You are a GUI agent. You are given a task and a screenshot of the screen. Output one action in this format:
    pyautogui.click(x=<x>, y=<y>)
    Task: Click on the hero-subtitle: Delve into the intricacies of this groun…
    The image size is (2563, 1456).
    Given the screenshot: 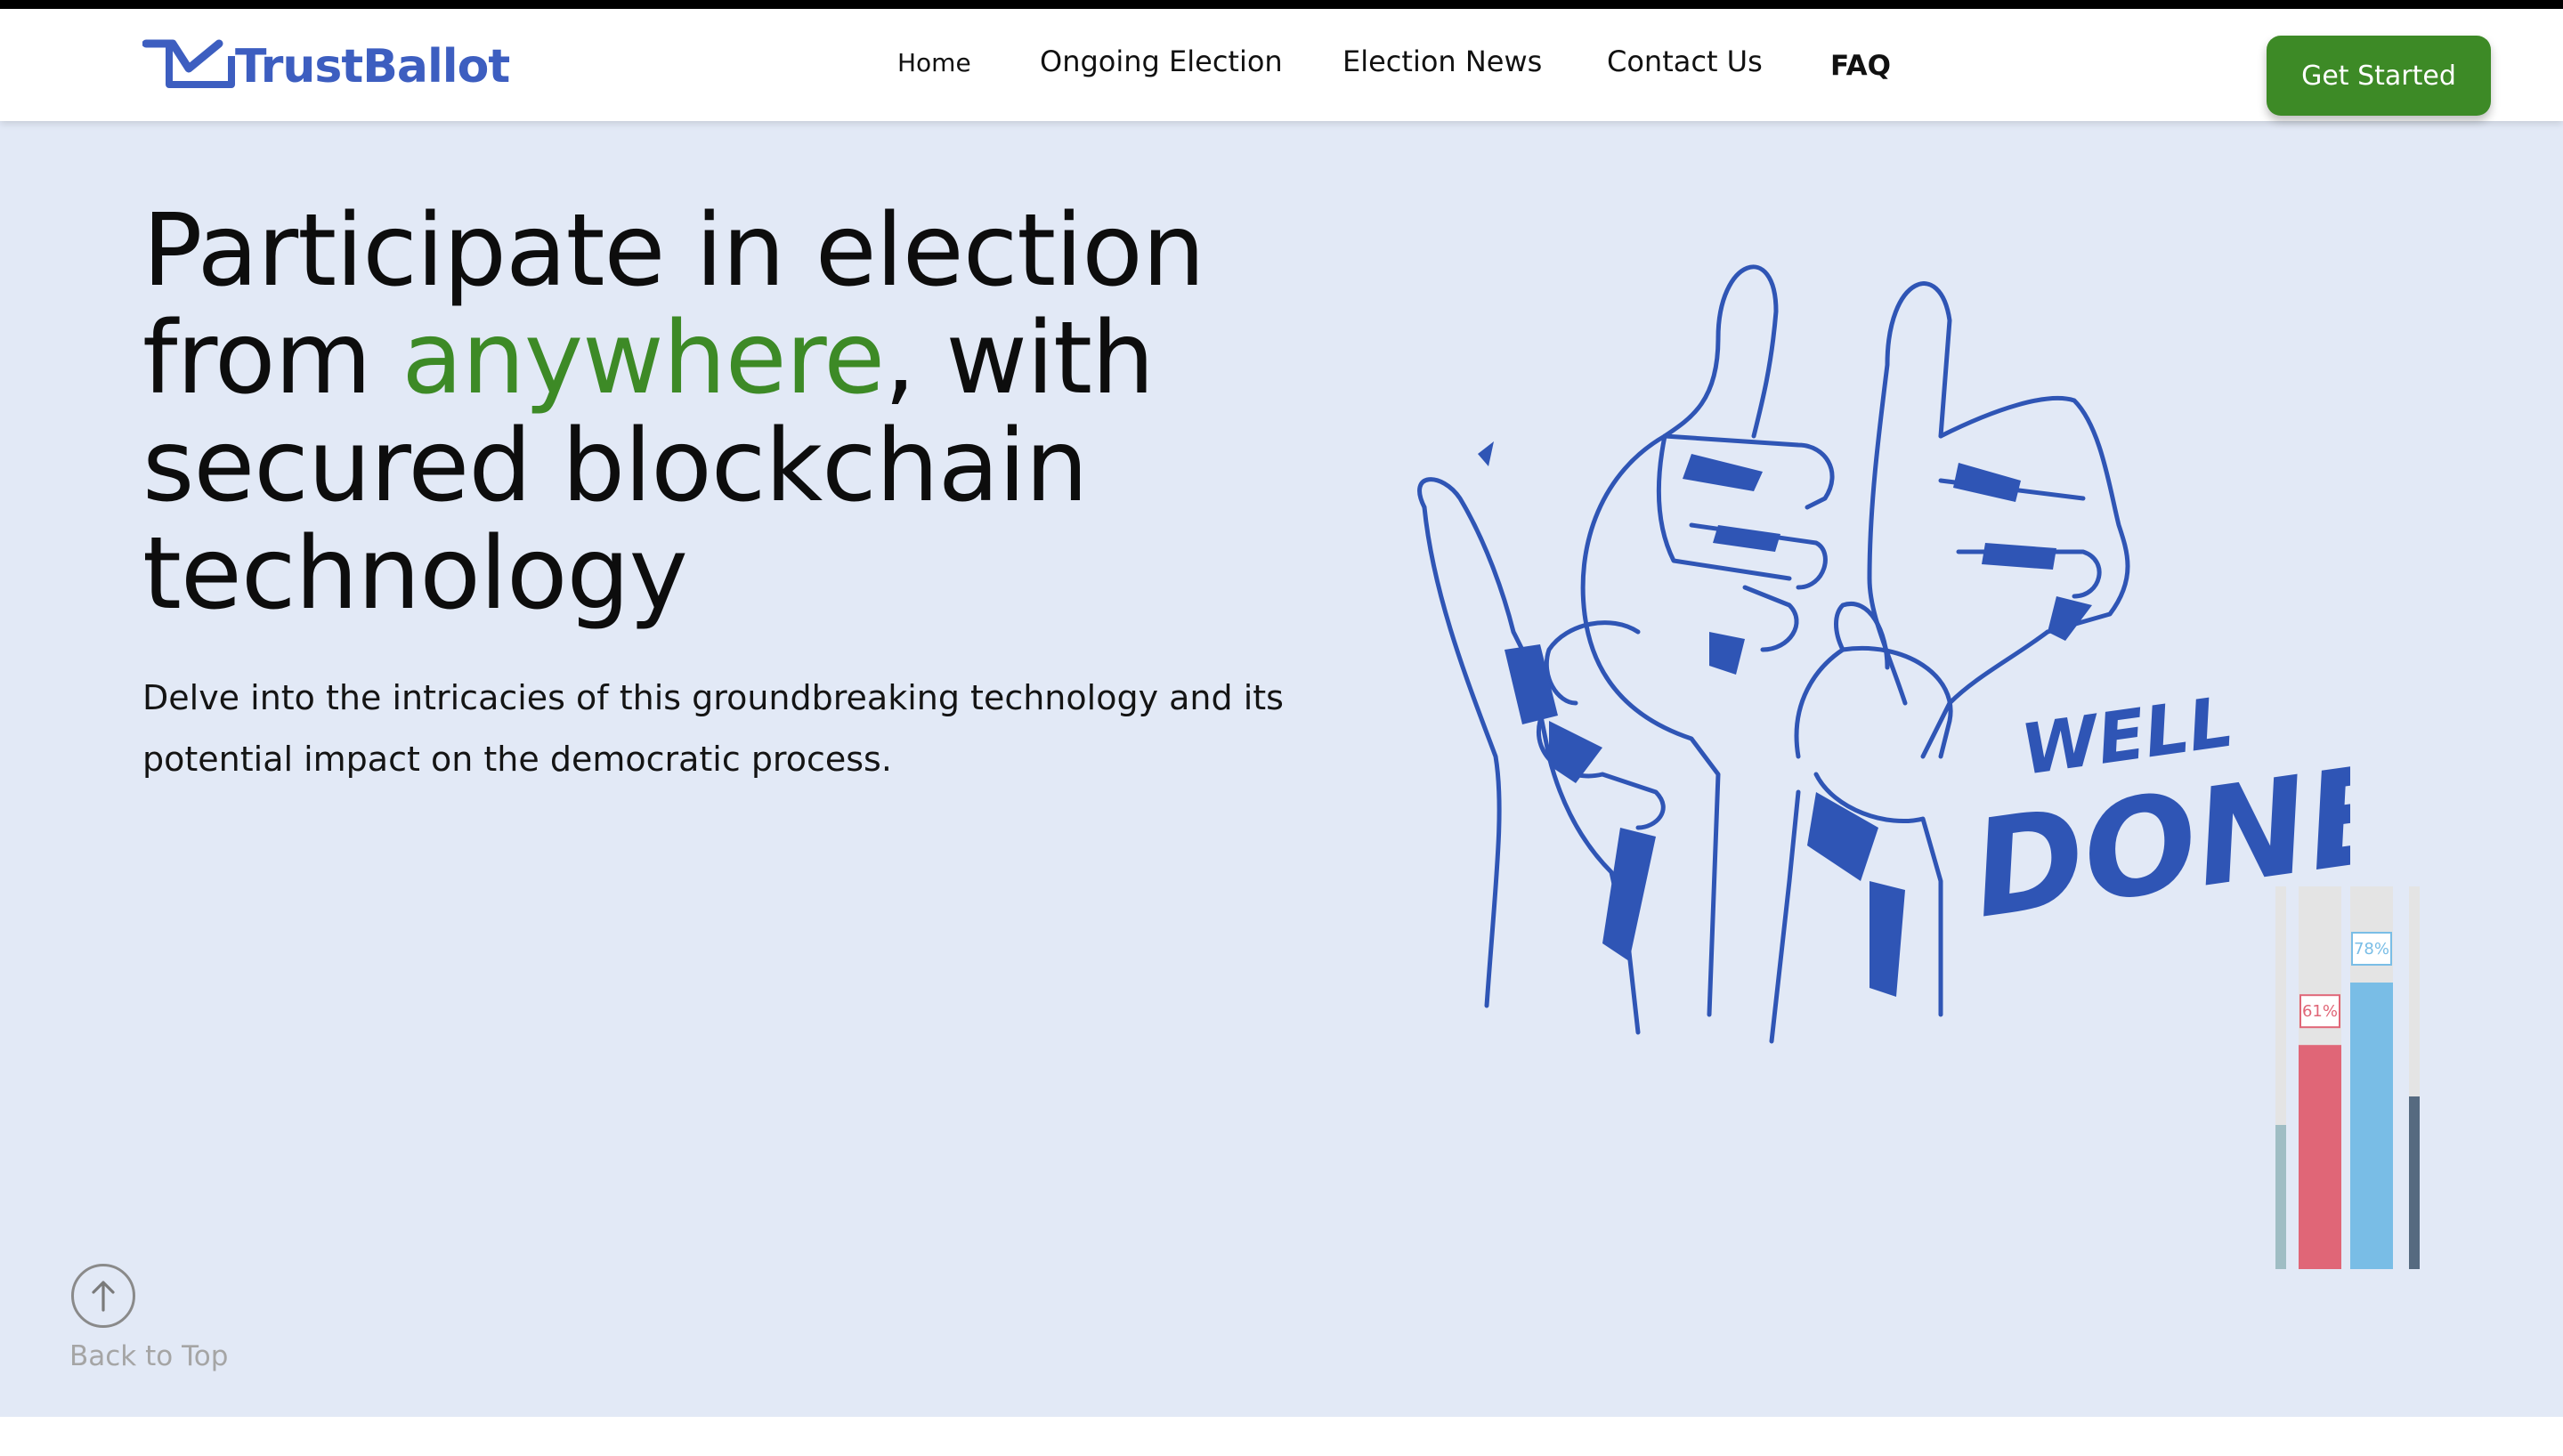 What is the action you would take?
    pyautogui.click(x=713, y=728)
    